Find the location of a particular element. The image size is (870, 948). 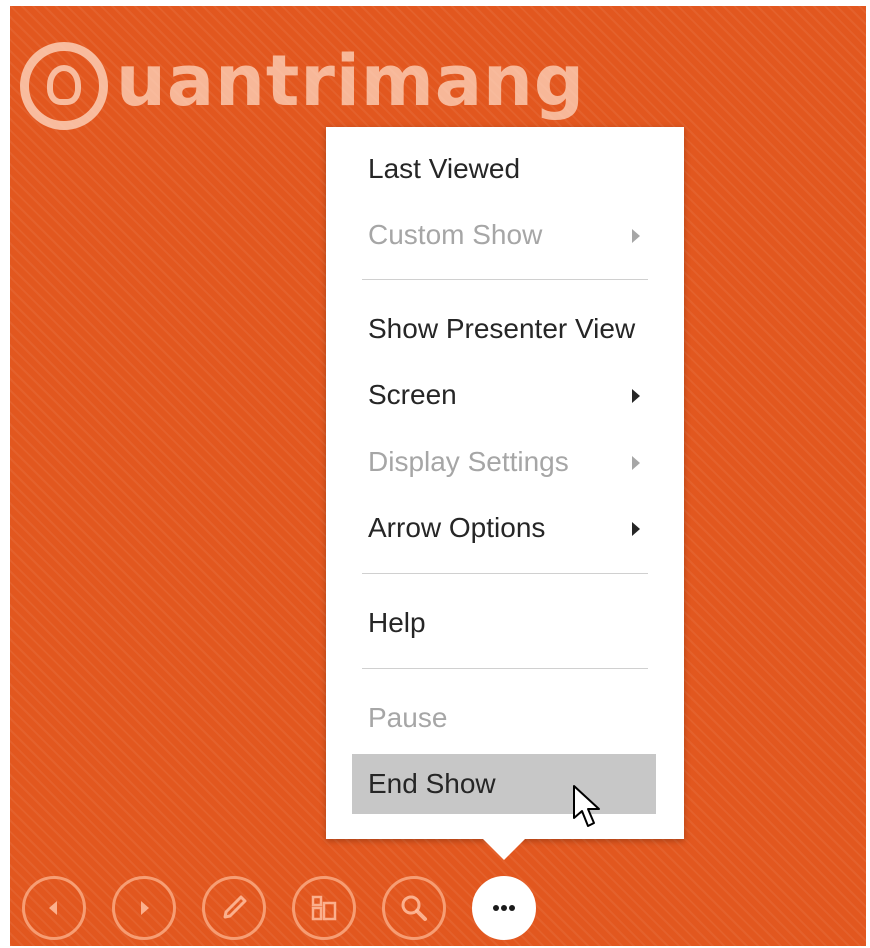

next-slide-button is located at coordinates (144, 908).